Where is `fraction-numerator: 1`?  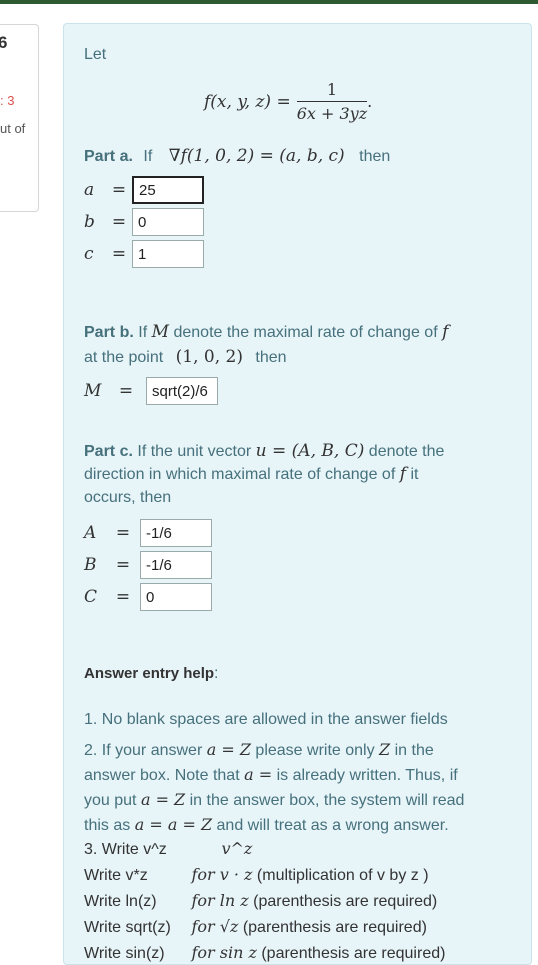
fraction-numerator: 1 is located at coordinates (332, 91).